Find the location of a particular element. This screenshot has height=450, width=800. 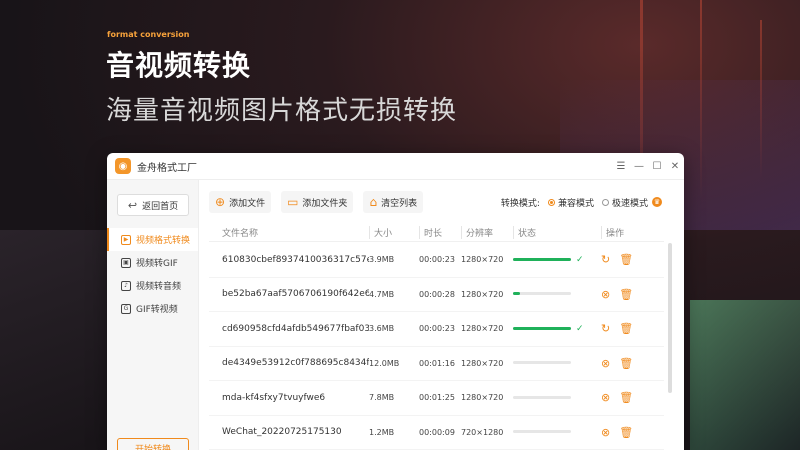

sidebar-item-gif-to-video: G GIF转视频 is located at coordinates (152, 308).